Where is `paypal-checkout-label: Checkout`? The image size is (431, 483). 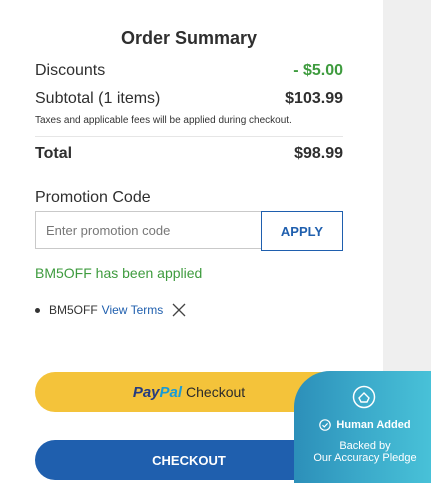
paypal-checkout-label: Checkout is located at coordinates (216, 392).